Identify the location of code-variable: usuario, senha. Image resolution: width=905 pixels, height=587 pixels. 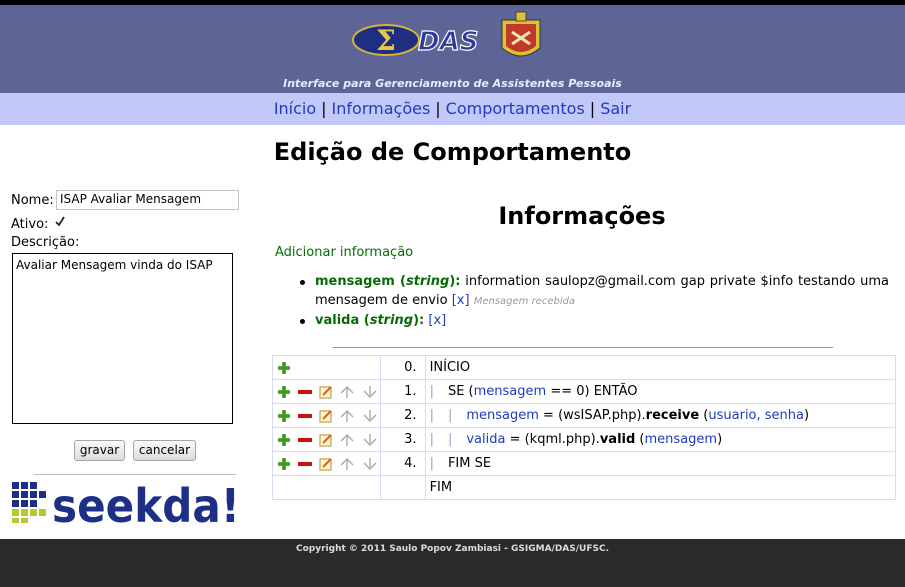
(756, 415).